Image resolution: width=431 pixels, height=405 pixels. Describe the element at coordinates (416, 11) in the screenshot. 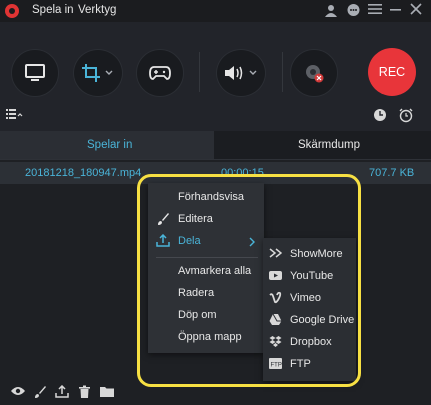

I see `close-icon` at that location.